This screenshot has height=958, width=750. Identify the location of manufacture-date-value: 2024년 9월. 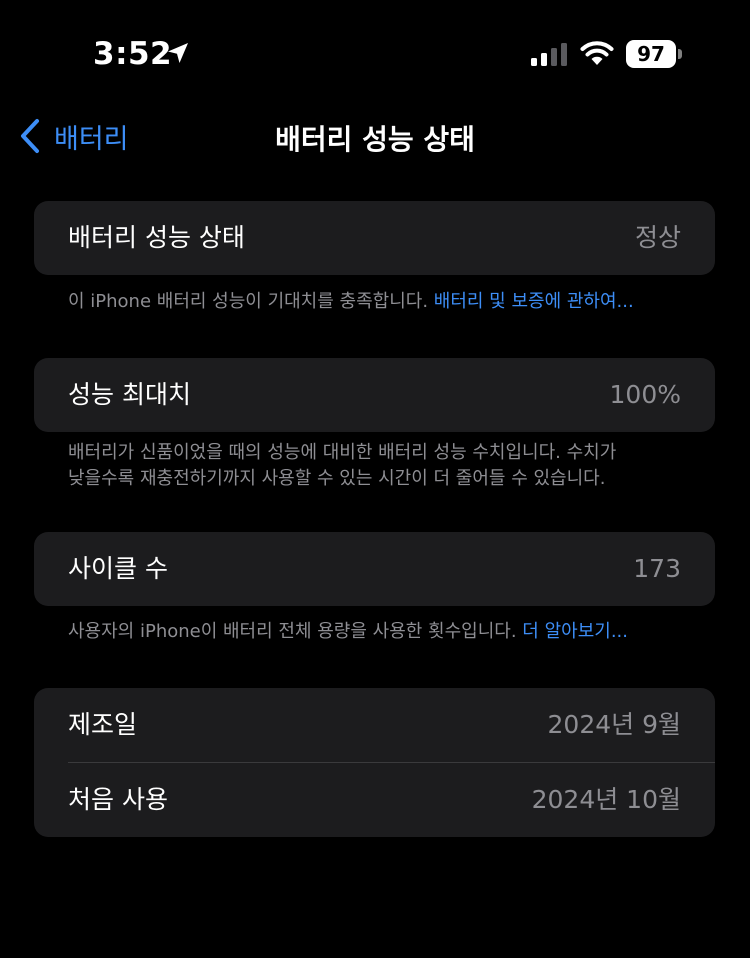
(614, 724).